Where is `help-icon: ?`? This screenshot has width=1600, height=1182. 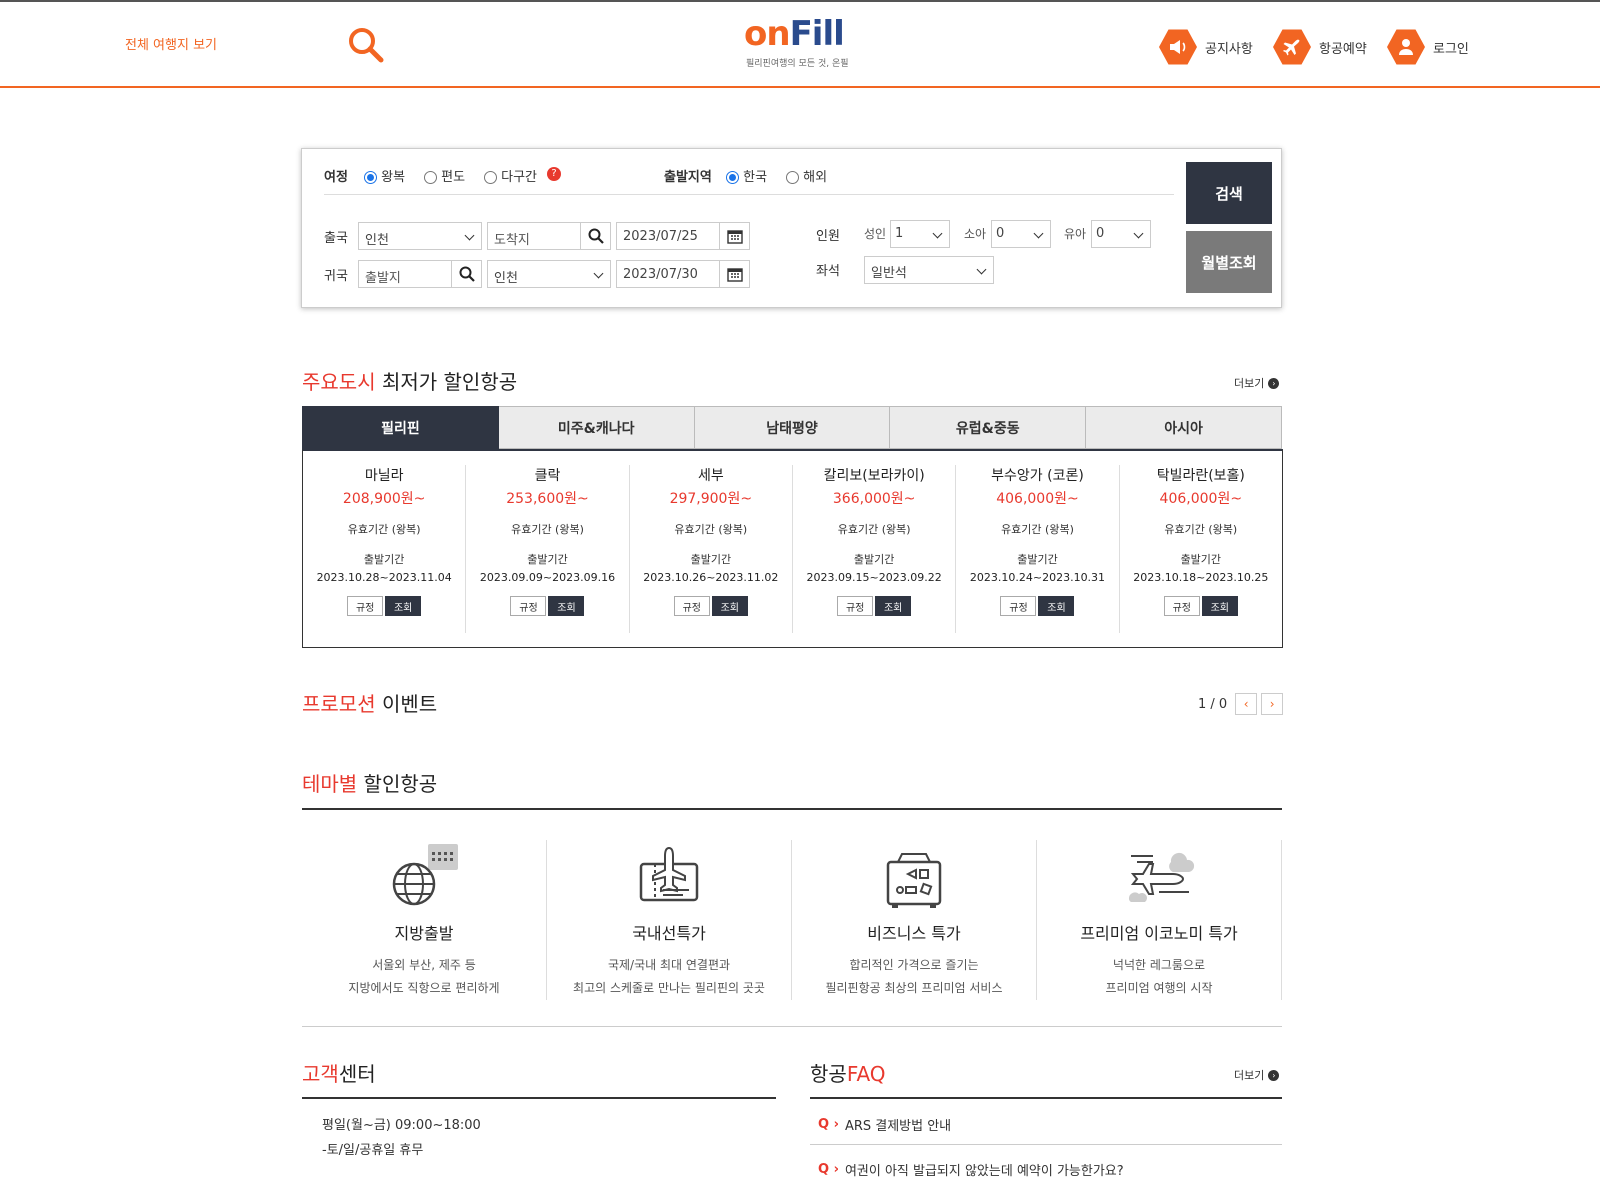
help-icon: ? is located at coordinates (554, 174).